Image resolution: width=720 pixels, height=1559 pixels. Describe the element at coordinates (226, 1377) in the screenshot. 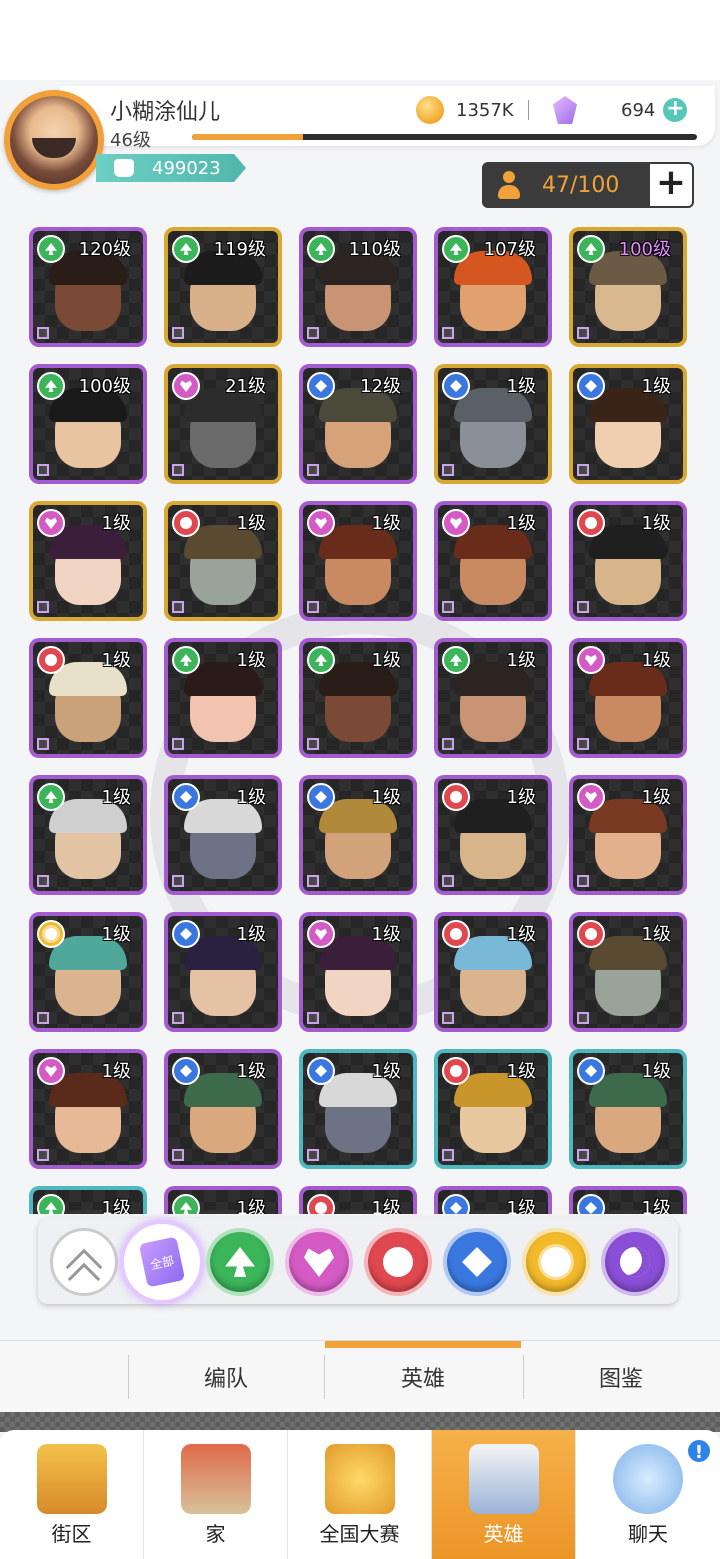

I see `tab-formation: 编队` at that location.